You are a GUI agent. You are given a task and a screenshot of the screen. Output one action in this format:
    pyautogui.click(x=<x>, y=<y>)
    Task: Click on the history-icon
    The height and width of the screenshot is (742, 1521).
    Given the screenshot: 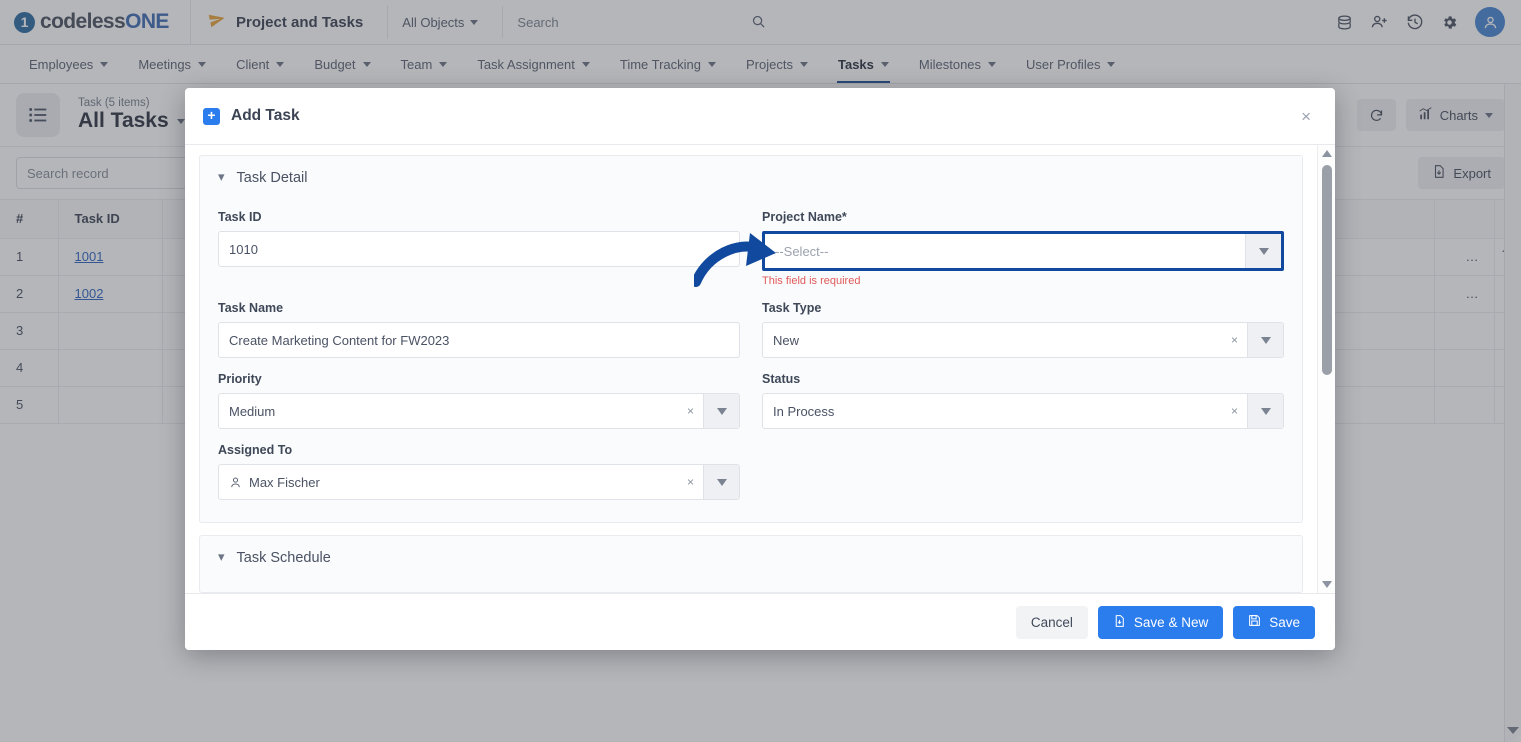 What is the action you would take?
    pyautogui.click(x=1415, y=22)
    